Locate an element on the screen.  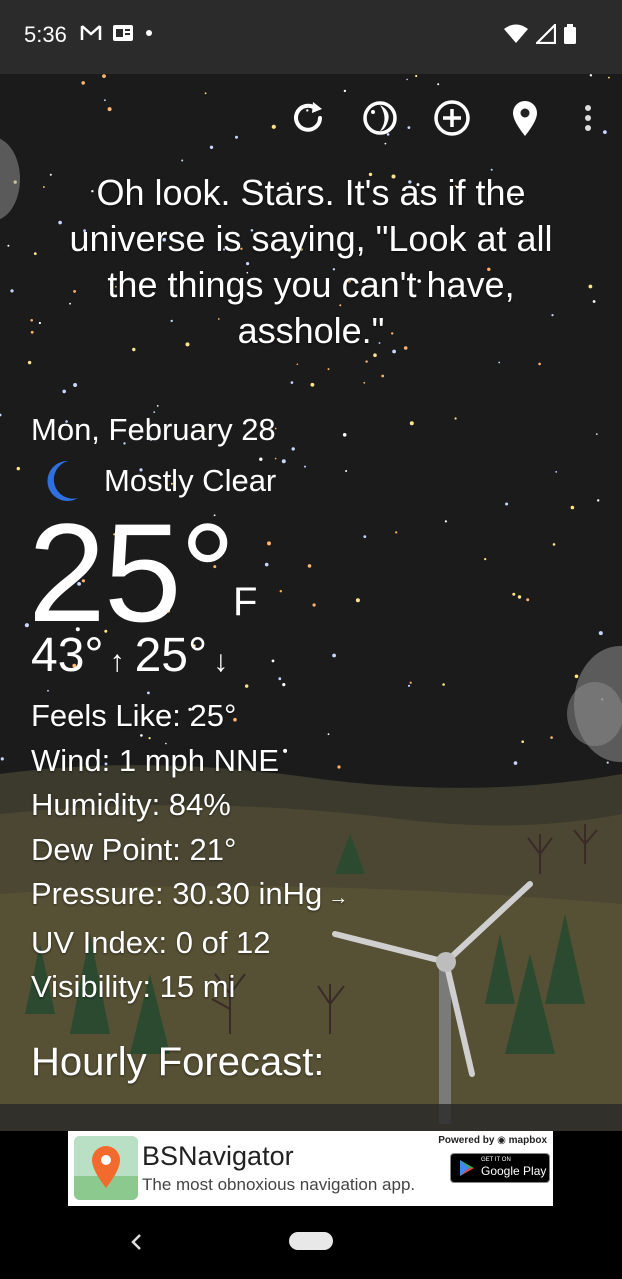
battery-icon is located at coordinates (570, 34).